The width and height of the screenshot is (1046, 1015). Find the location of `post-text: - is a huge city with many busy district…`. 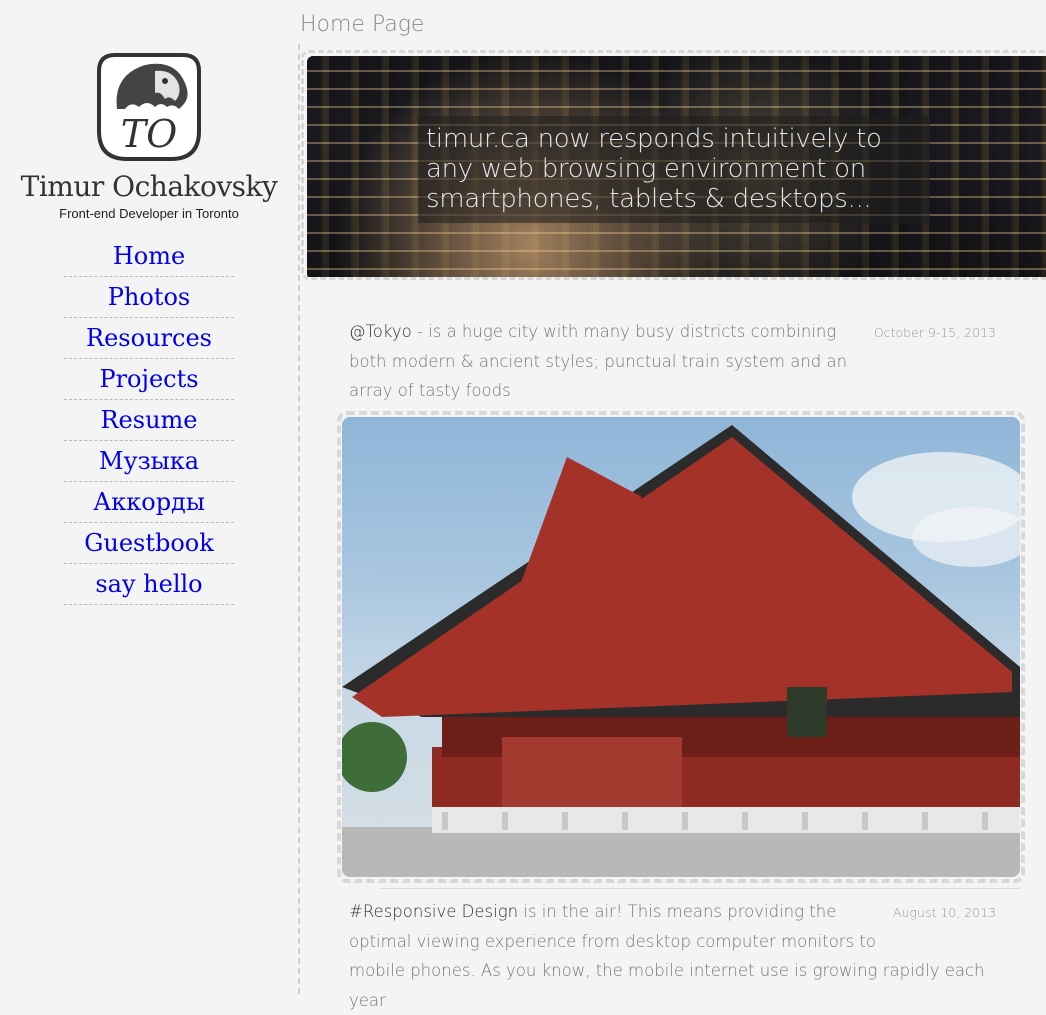

post-text: - is a huge city with many busy district… is located at coordinates (598, 361).